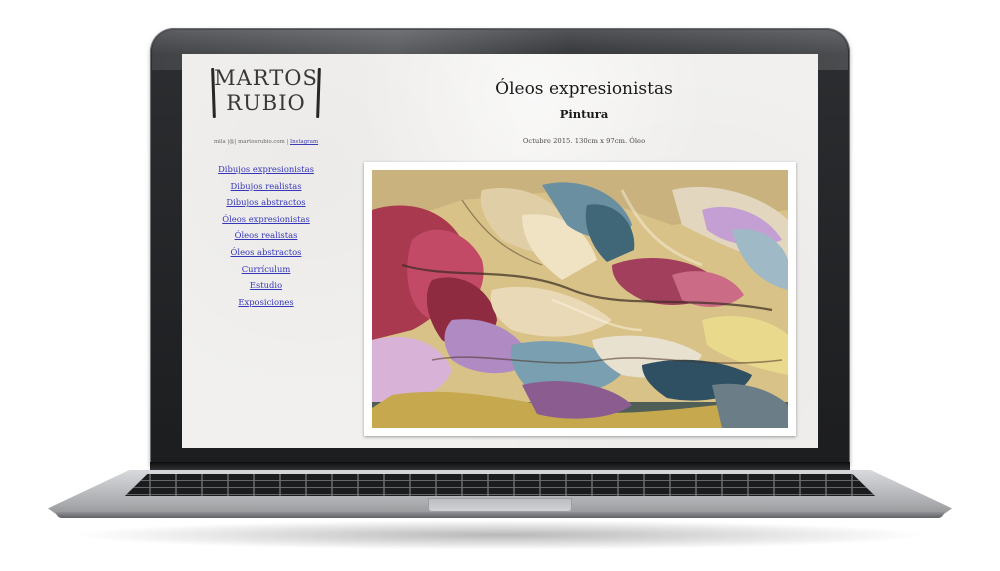 The image size is (1000, 571). Describe the element at coordinates (266, 285) in the screenshot. I see `nav-link-estudio: Estudio` at that location.